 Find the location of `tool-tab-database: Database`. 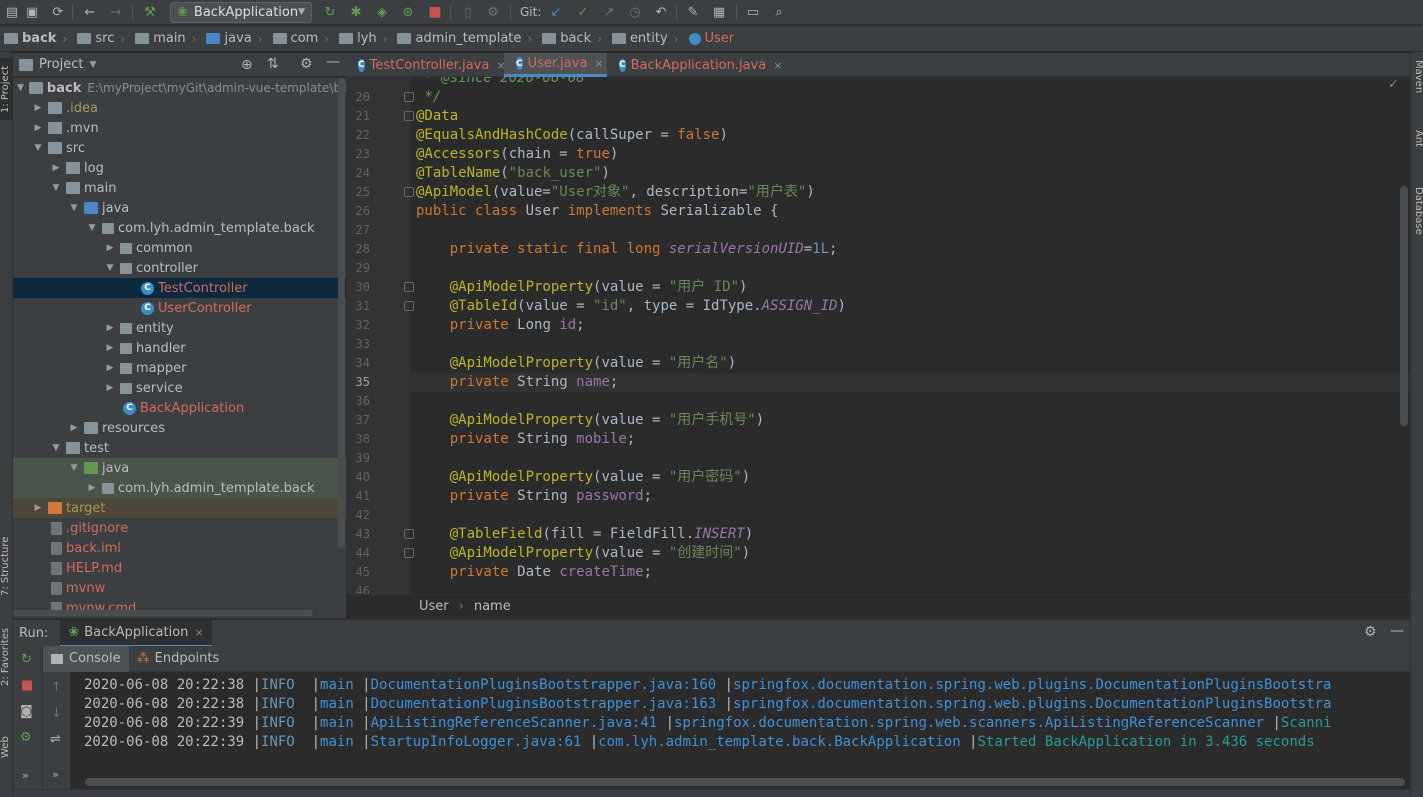

tool-tab-database: Database is located at coordinates (1417, 222).